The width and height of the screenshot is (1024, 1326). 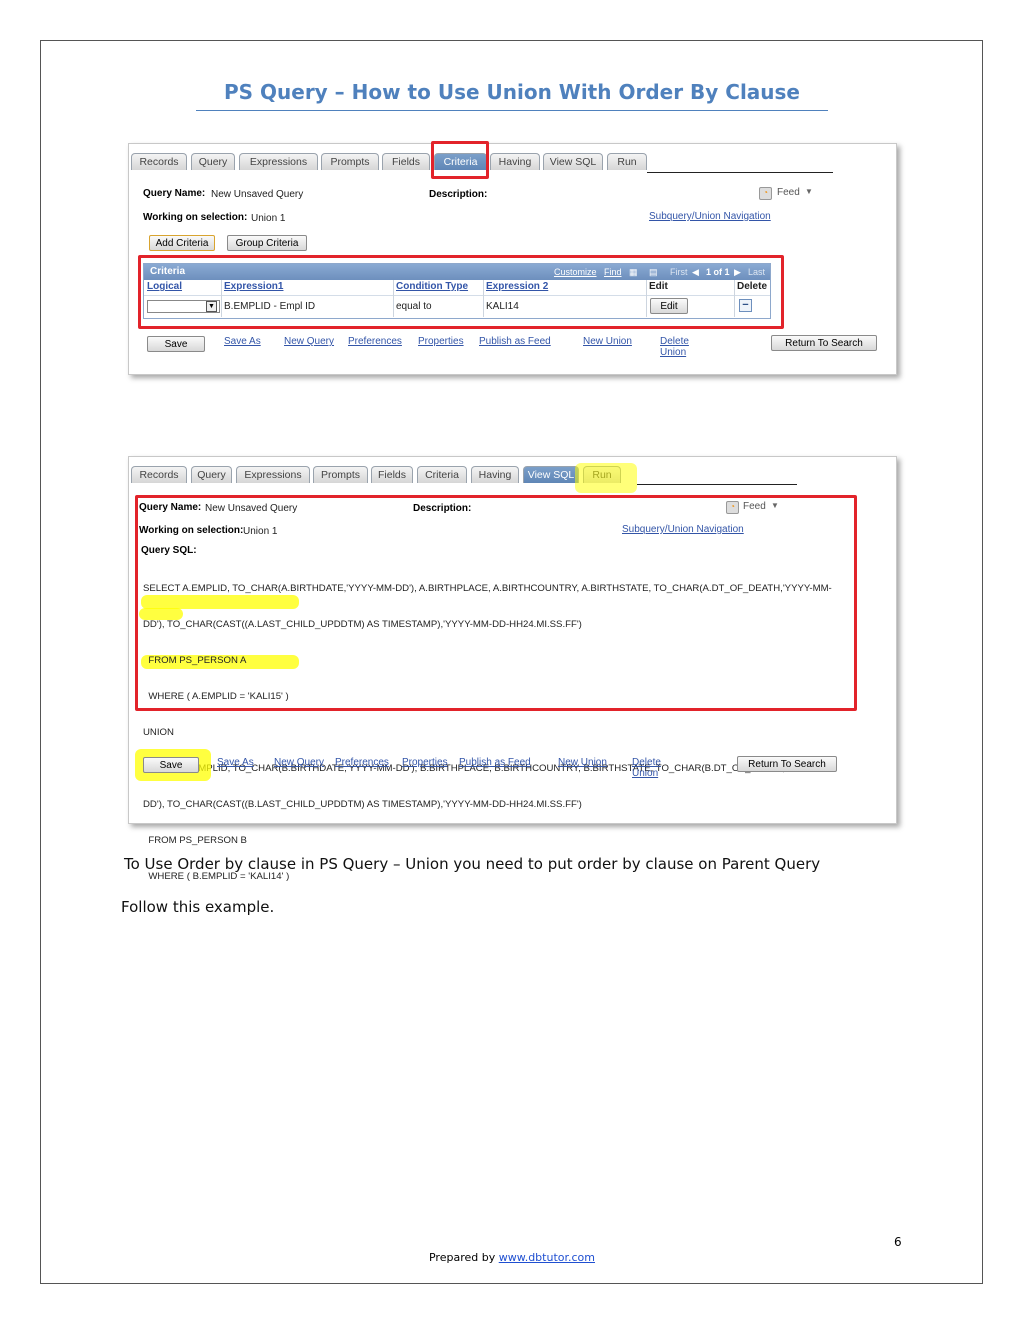 What do you see at coordinates (462, 1257) in the screenshot?
I see `footer-prefix: Prepared by` at bounding box center [462, 1257].